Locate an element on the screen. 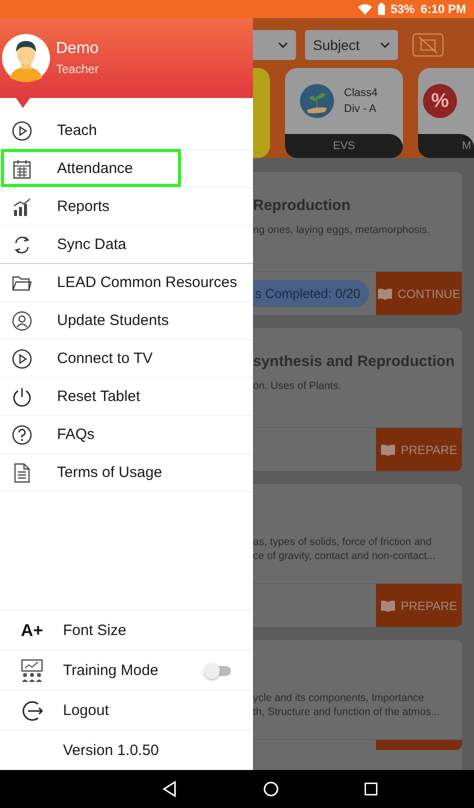 The image size is (474, 808). menu-item: FAQs is located at coordinates (126, 435).